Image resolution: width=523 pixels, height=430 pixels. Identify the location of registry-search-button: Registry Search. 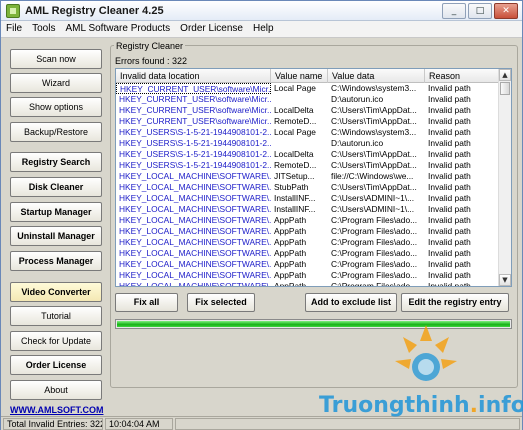
(56, 162).